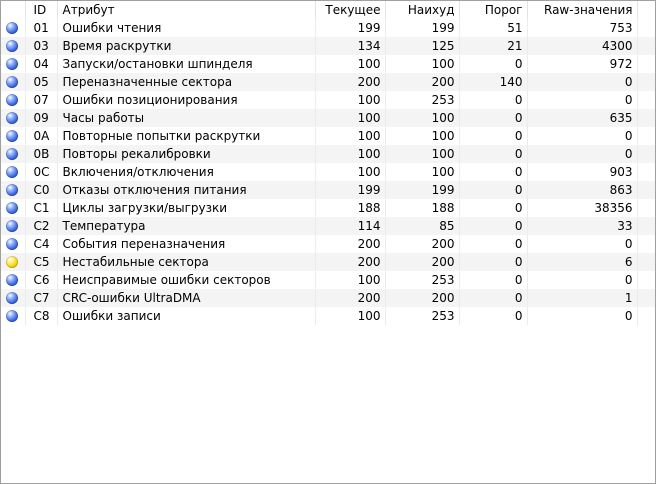 Image resolution: width=656 pixels, height=484 pixels. Describe the element at coordinates (328, 316) in the screenshot. I see `table-row: C8 Ошибки записи 100 253 0 0` at that location.